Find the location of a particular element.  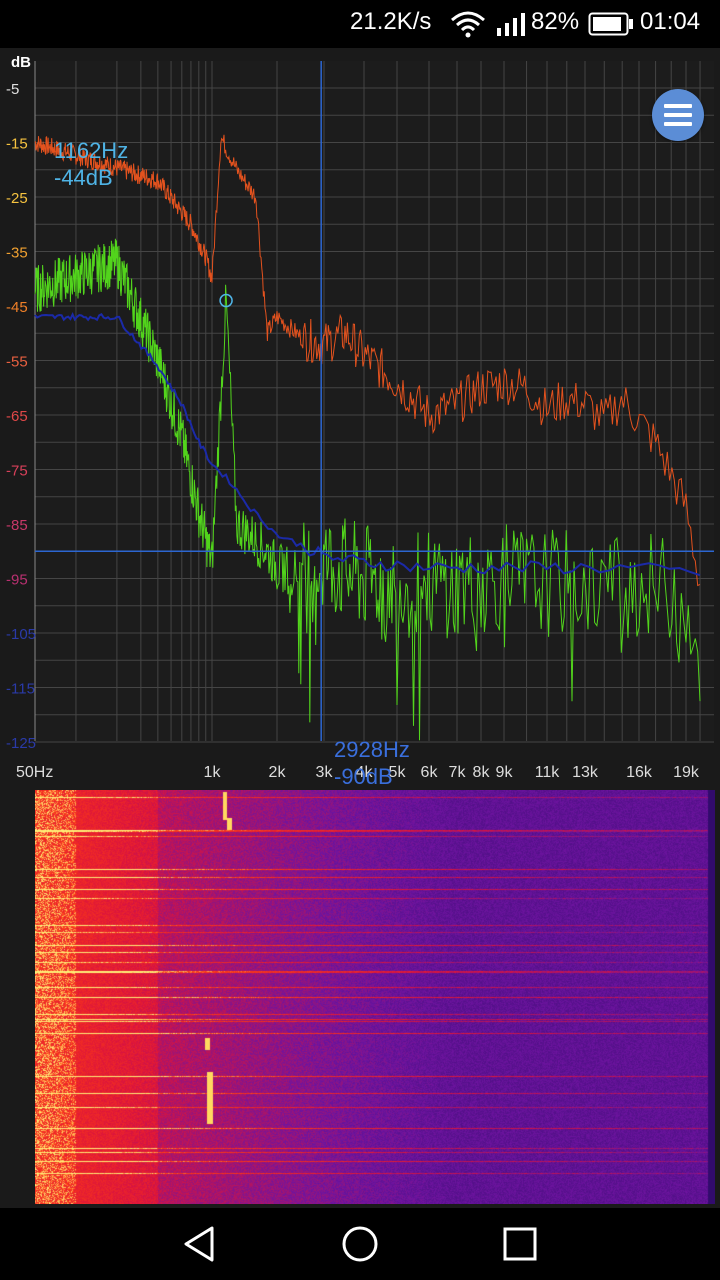

clock: 01:04 is located at coordinates (670, 21).